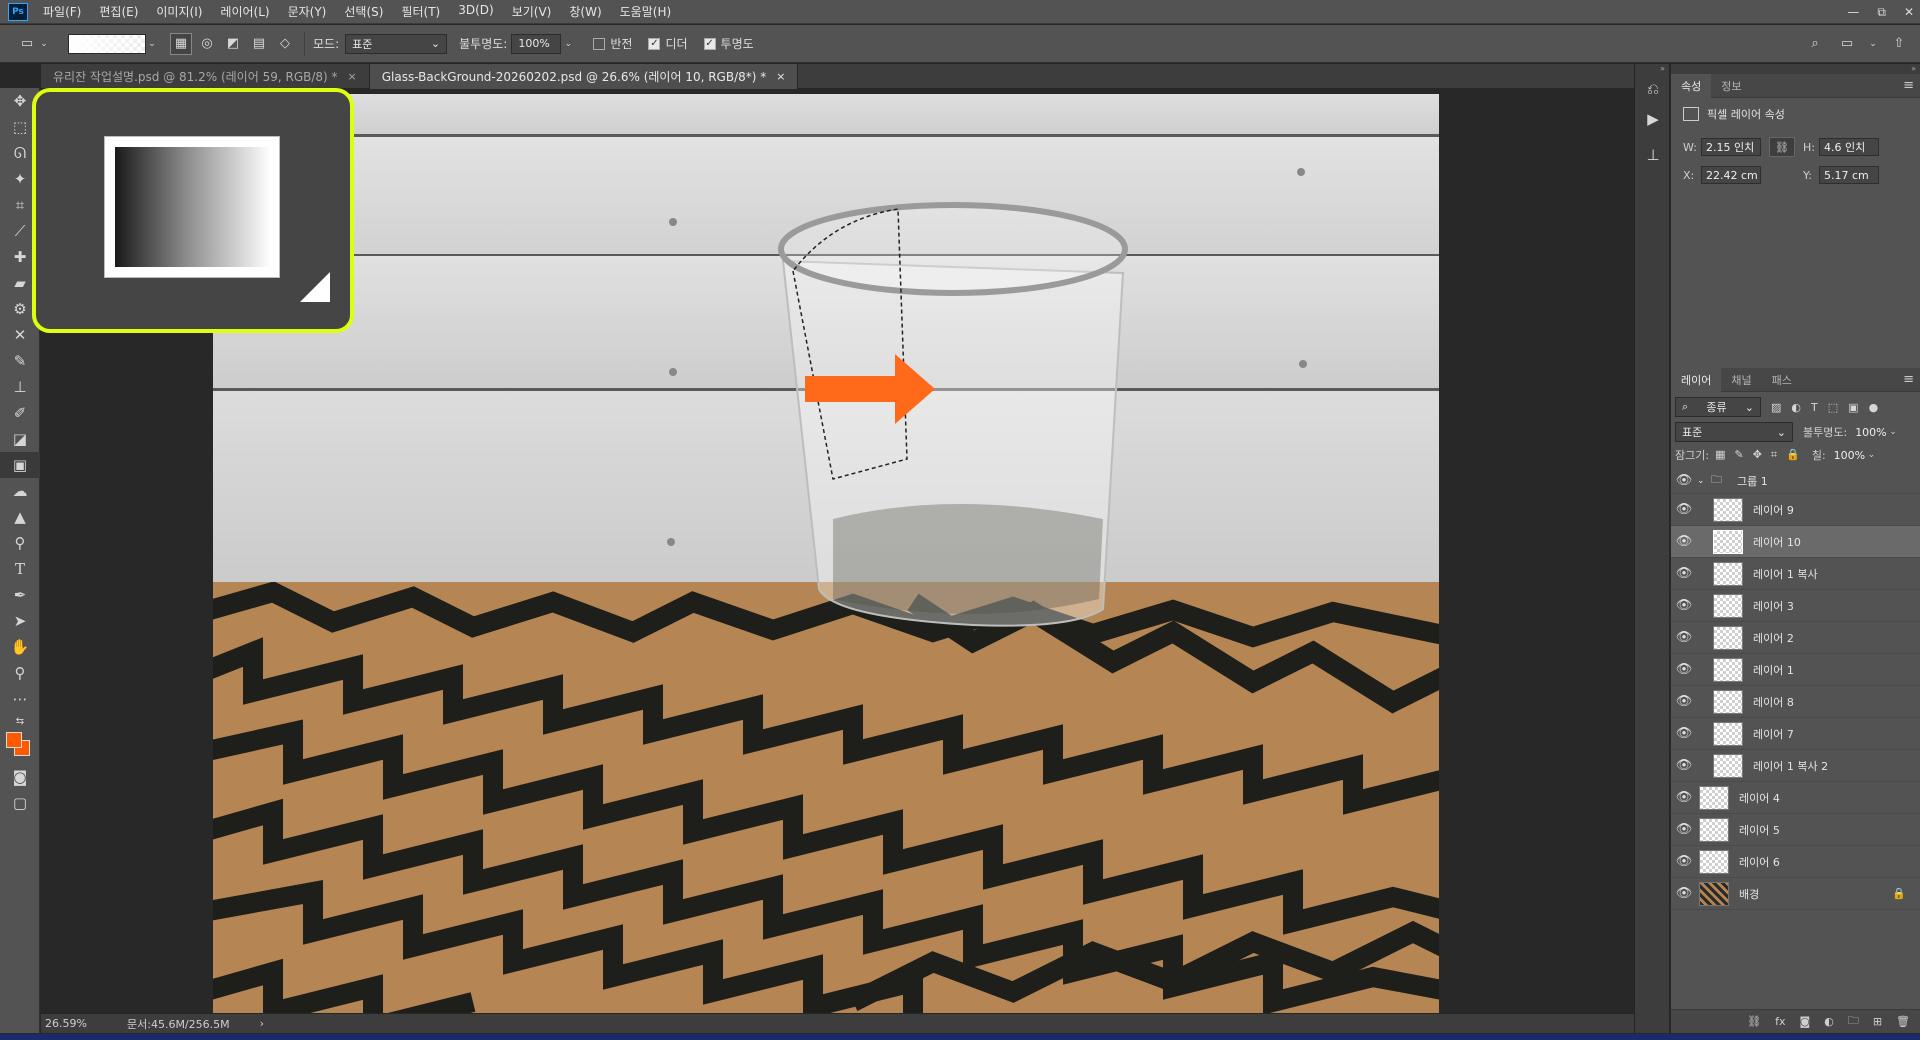 The width and height of the screenshot is (1920, 1040). I want to click on stamp-icon: ⊥, so click(1653, 155).